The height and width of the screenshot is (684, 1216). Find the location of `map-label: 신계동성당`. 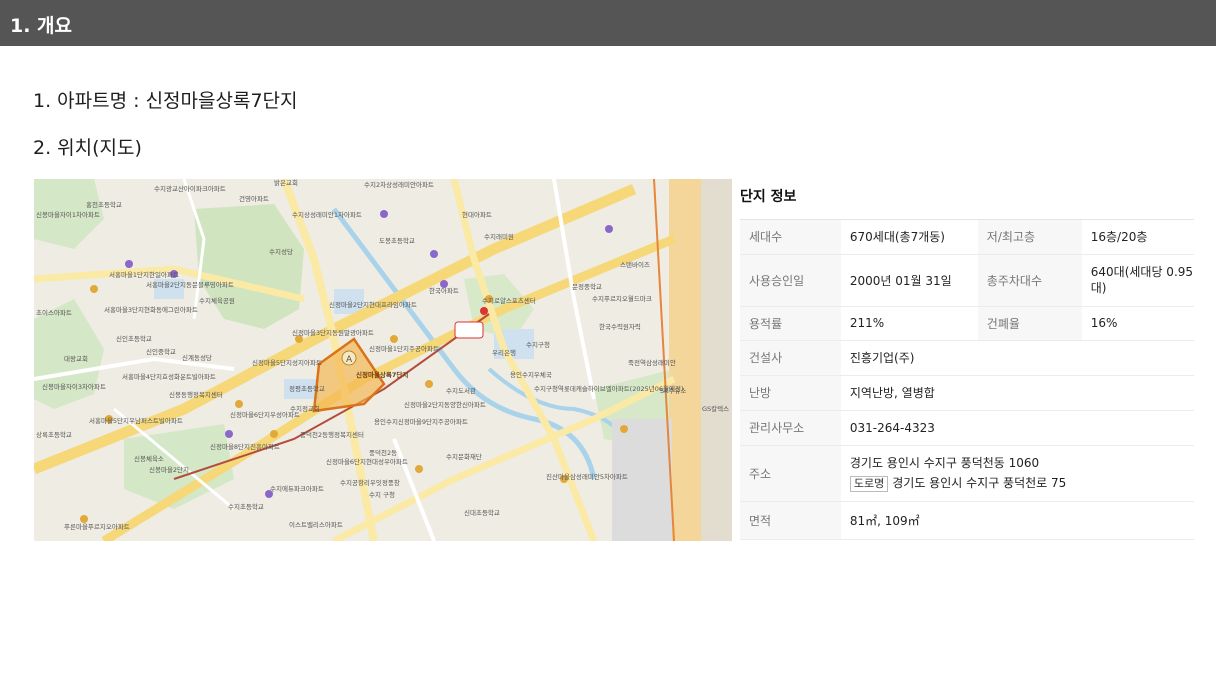

map-label: 신계동성당 is located at coordinates (197, 357).